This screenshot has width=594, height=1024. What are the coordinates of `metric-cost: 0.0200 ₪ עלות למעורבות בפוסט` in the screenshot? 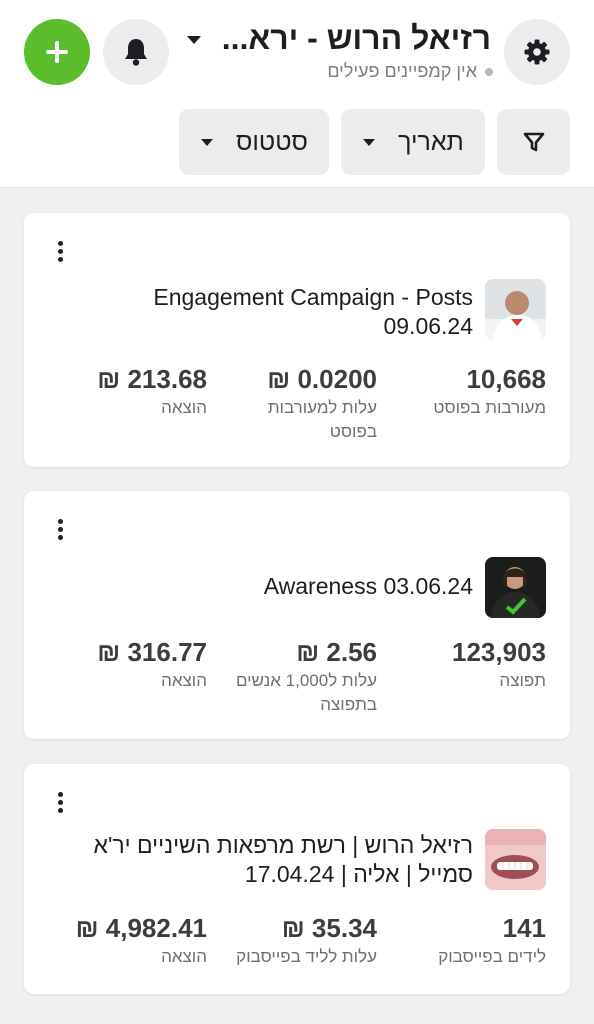 It's located at (302, 404).